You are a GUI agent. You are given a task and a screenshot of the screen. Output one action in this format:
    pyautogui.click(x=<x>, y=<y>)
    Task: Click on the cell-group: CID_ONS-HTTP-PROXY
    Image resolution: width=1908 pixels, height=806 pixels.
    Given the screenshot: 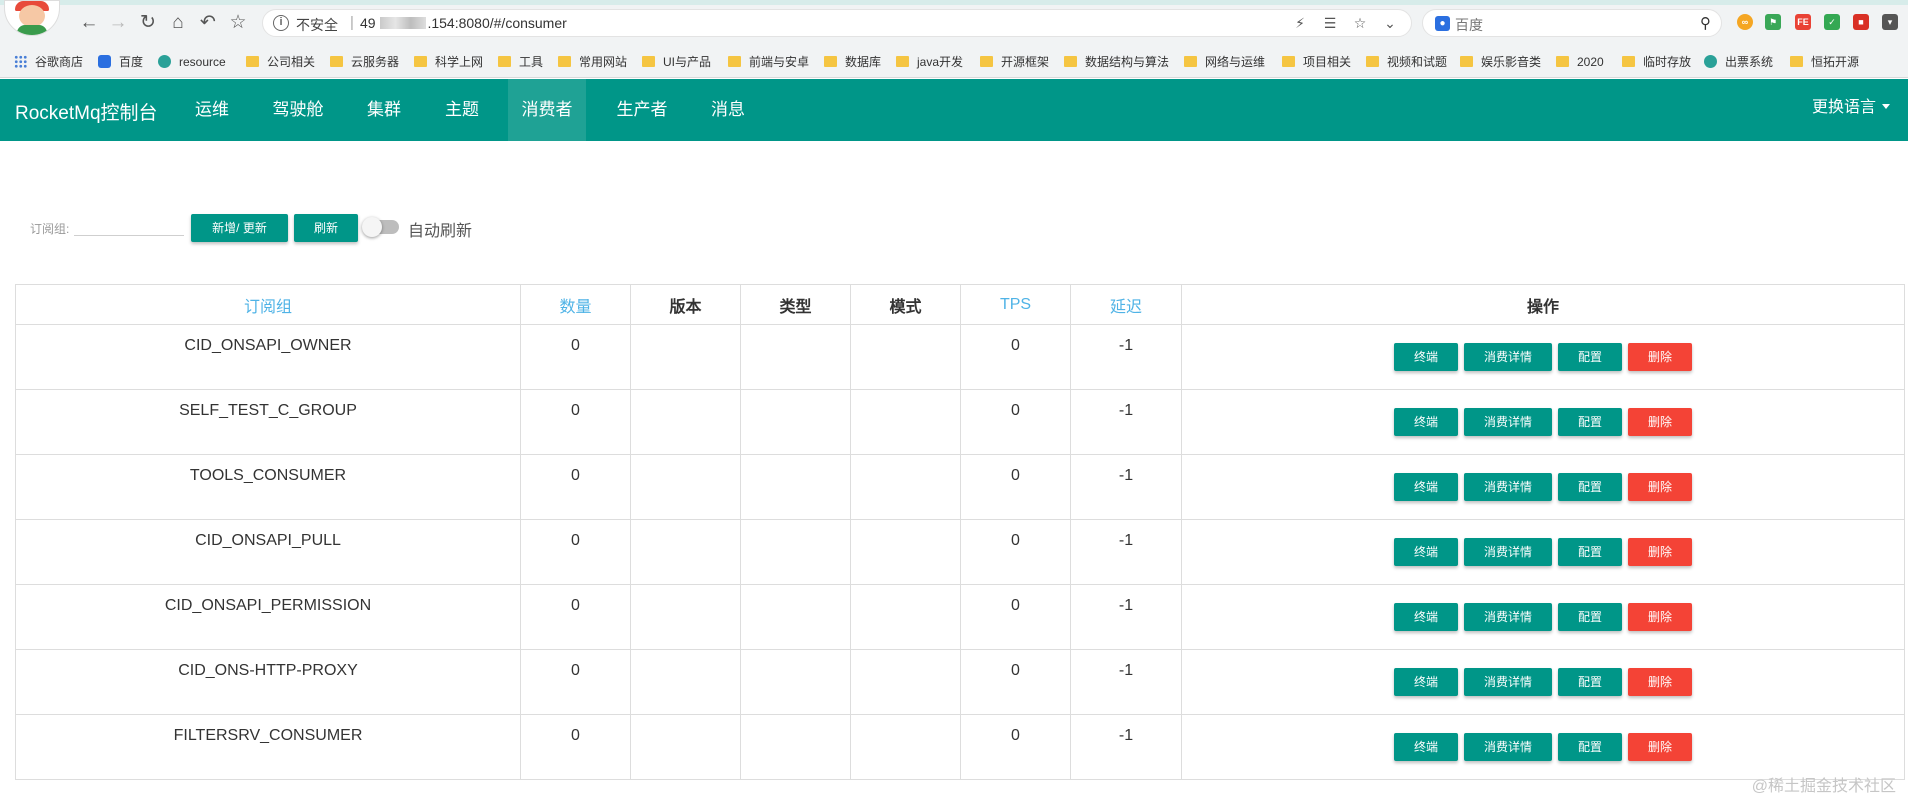 What is the action you would take?
    pyautogui.click(x=268, y=682)
    